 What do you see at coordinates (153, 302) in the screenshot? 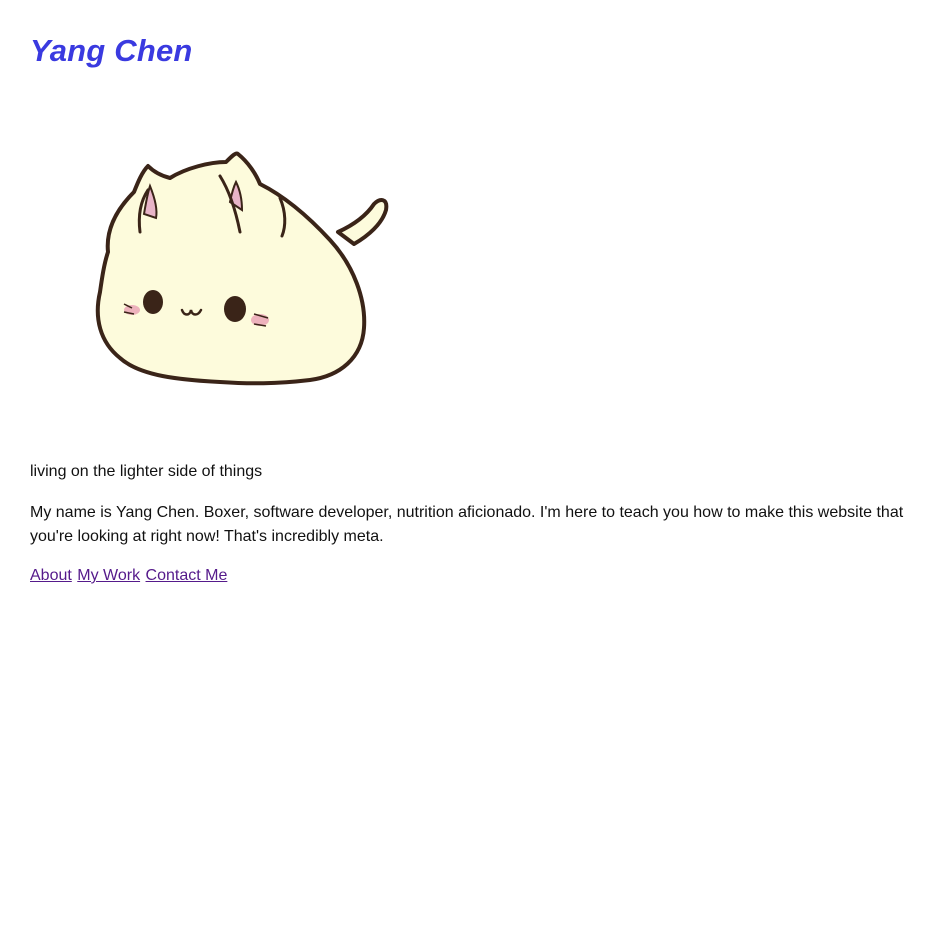
I see `cat-eye-left` at bounding box center [153, 302].